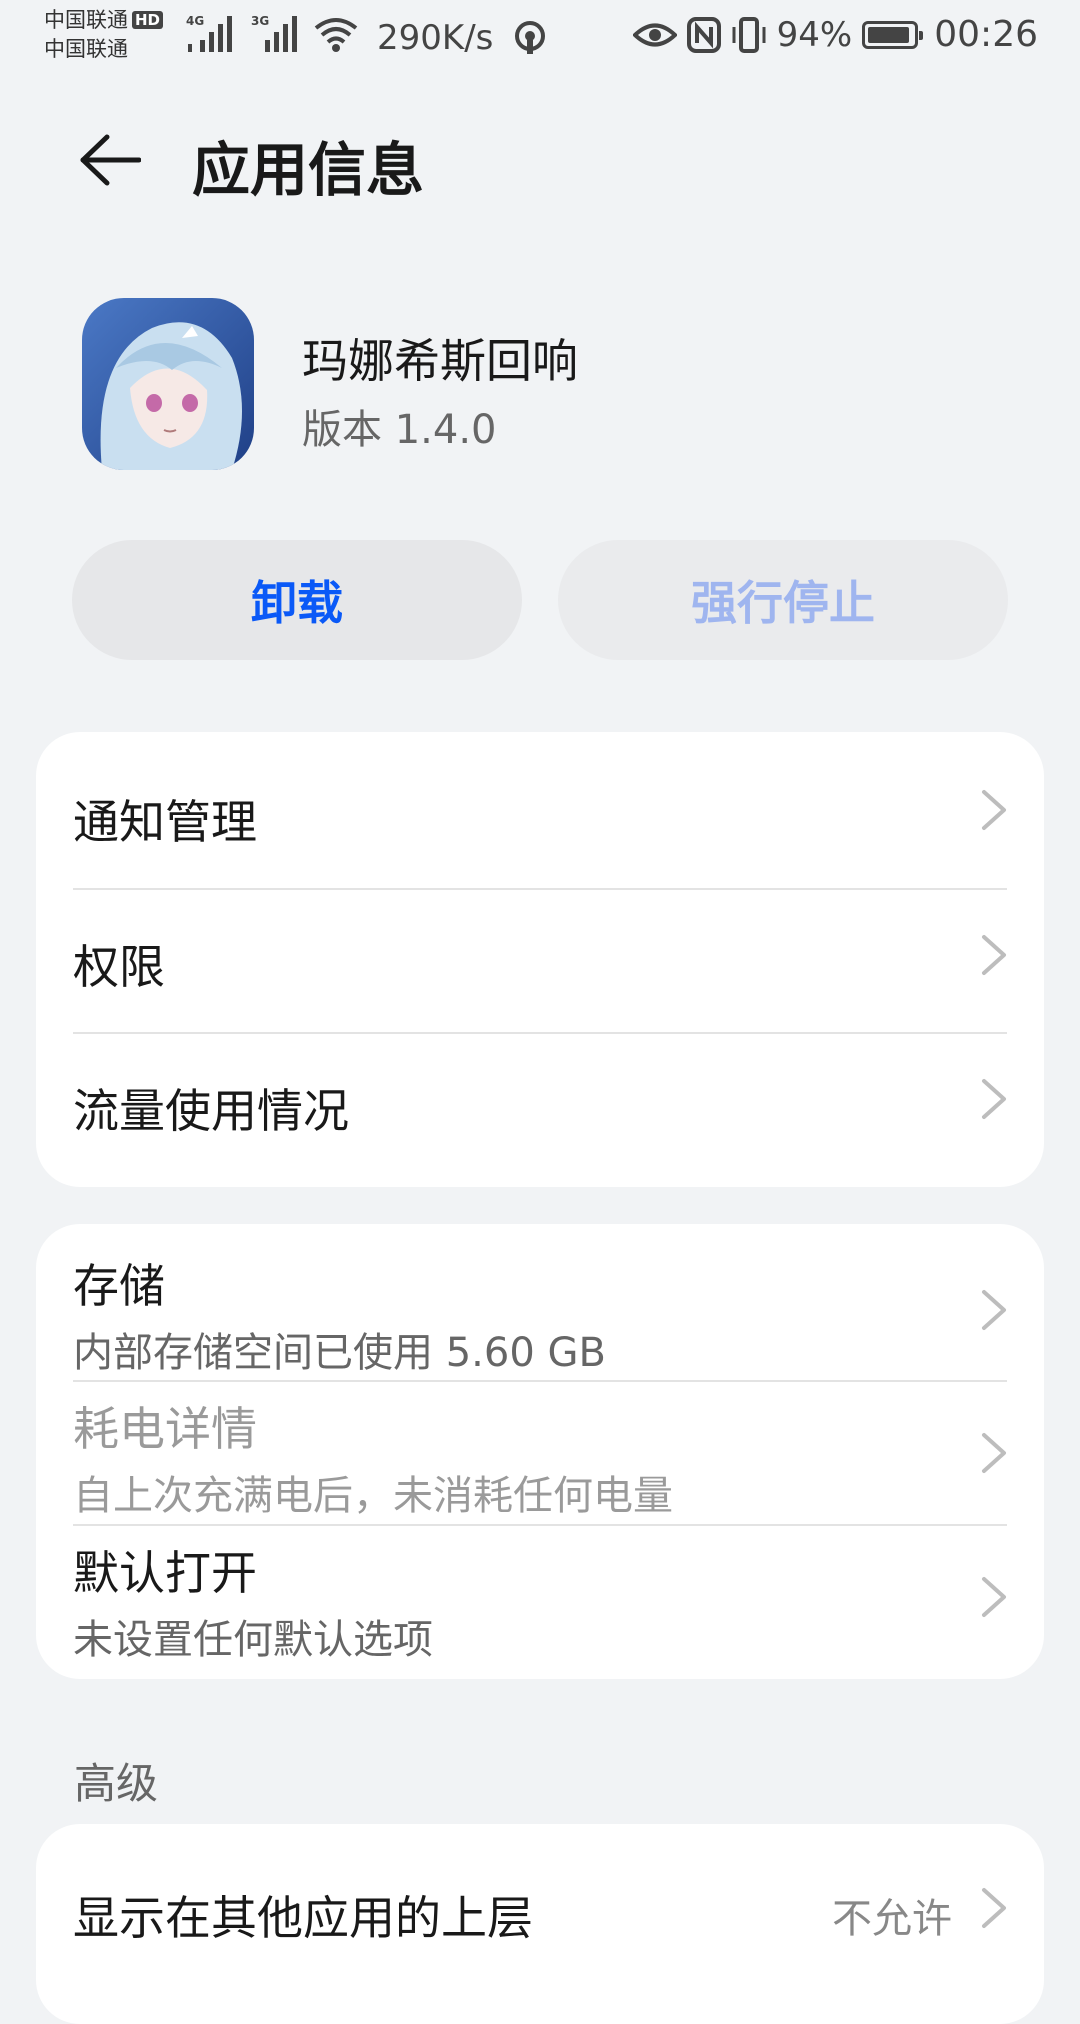 This screenshot has height=2024, width=1080. What do you see at coordinates (373, 1496) in the screenshot?
I see `item-subtitle: 自上次充满电后，未消耗任何电量` at bounding box center [373, 1496].